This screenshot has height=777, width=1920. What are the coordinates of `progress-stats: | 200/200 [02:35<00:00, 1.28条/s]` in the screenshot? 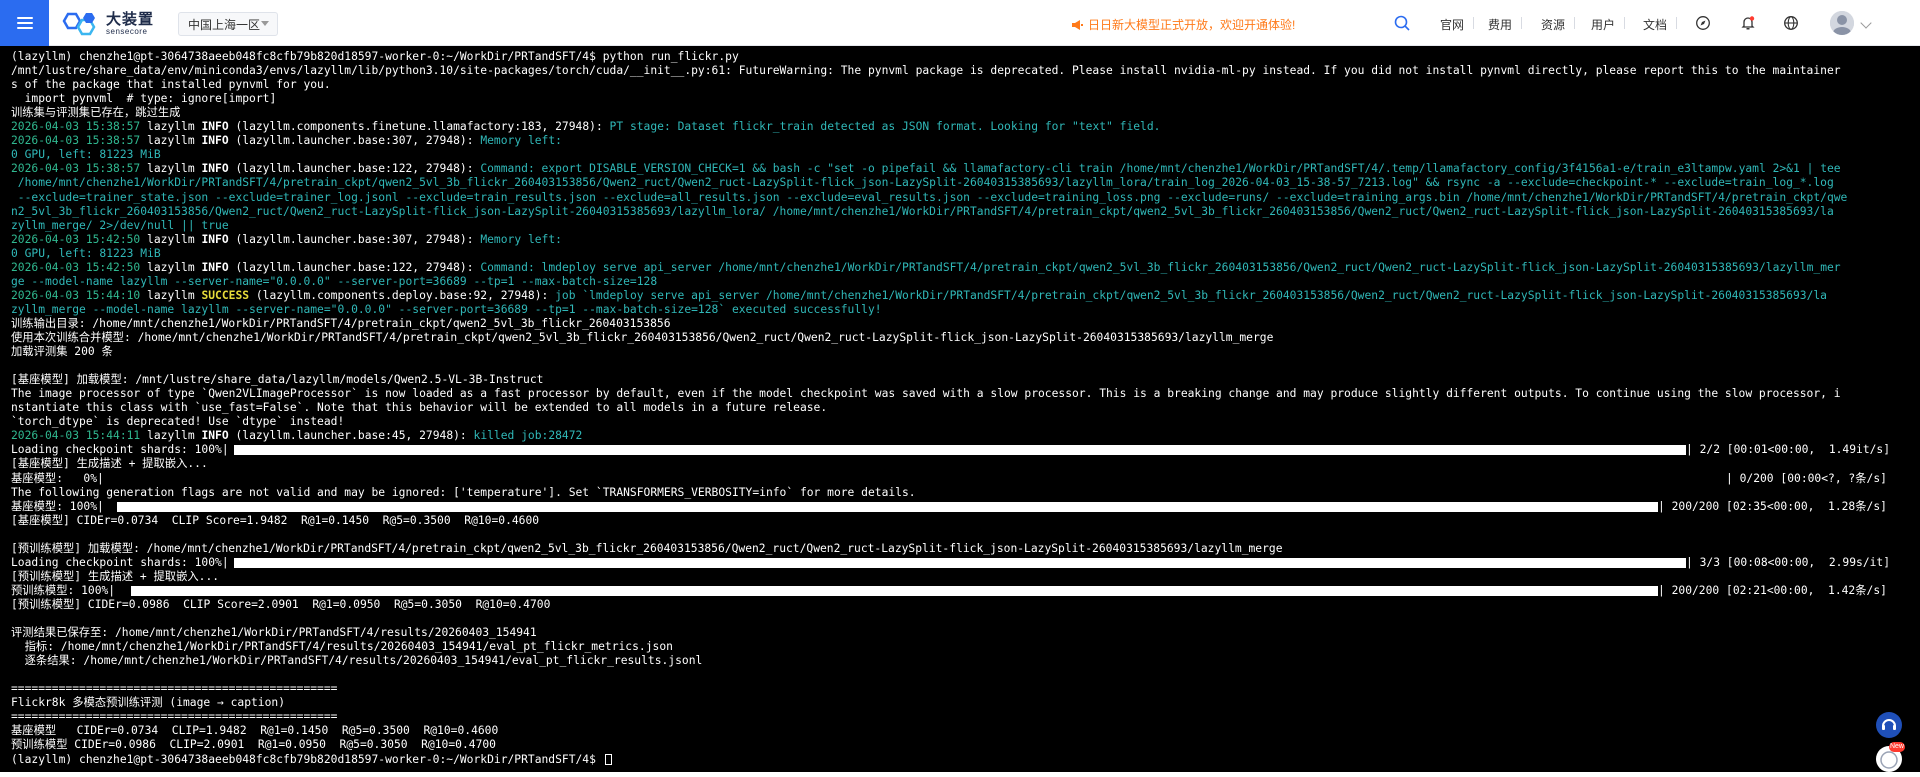 It's located at (1772, 506).